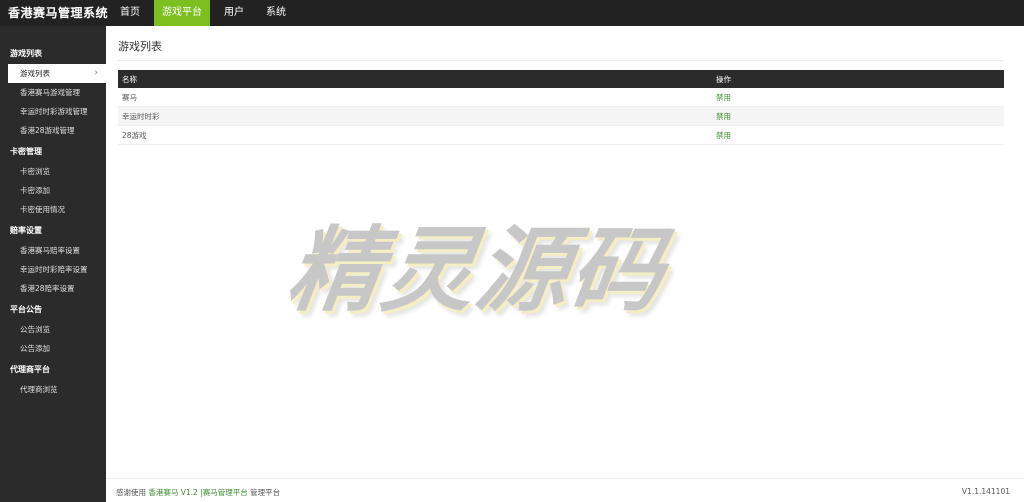 The width and height of the screenshot is (1024, 502). I want to click on version-label: V1.1.141101, so click(985, 491).